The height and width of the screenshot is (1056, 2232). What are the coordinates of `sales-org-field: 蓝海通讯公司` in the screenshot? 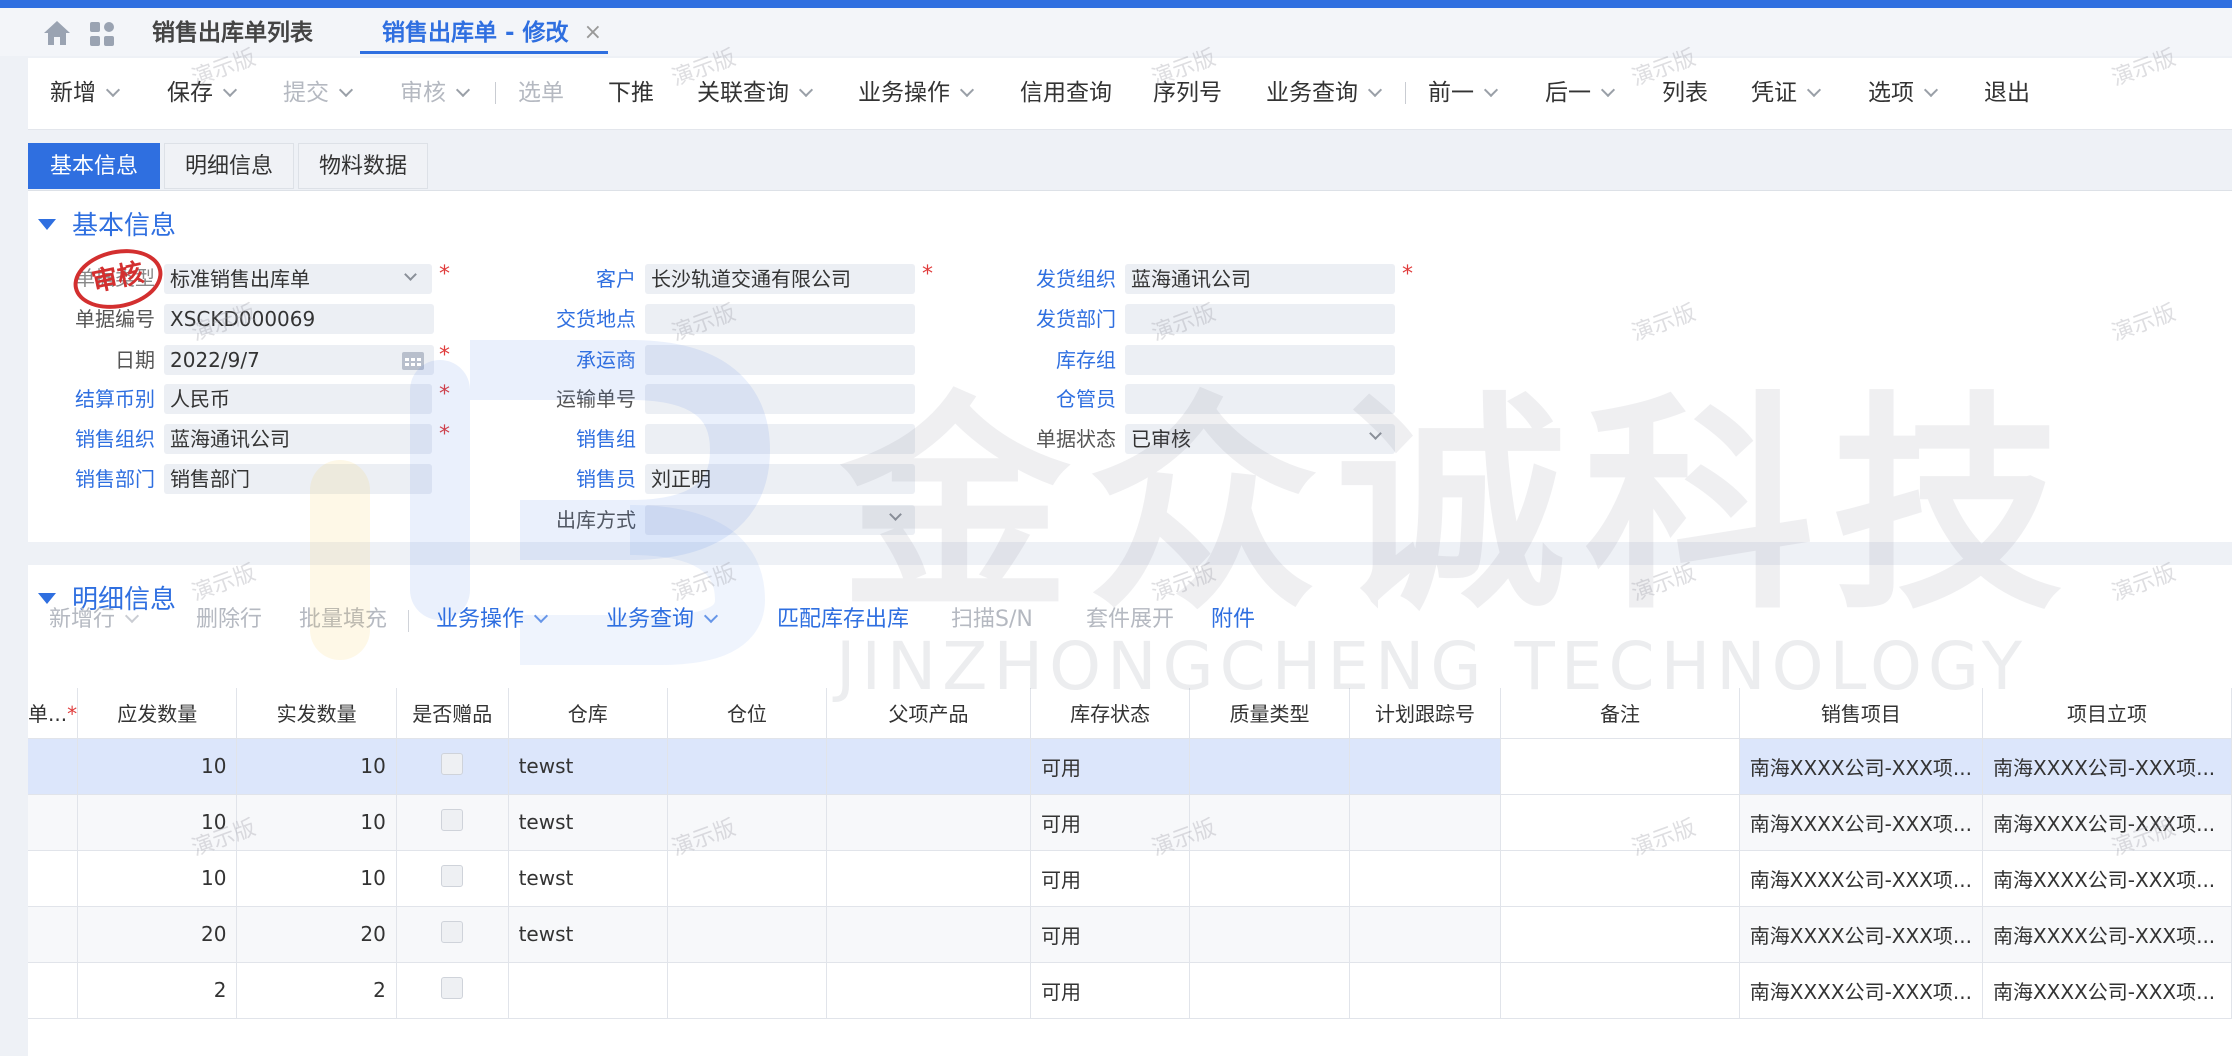 It's located at (298, 439).